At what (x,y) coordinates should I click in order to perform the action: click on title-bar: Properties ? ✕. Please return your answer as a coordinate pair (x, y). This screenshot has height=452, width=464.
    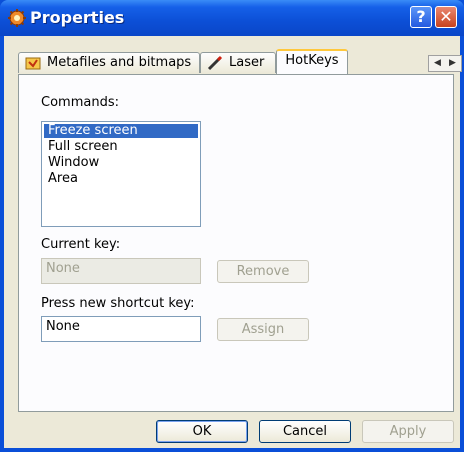
    Looking at the image, I should click on (232, 18).